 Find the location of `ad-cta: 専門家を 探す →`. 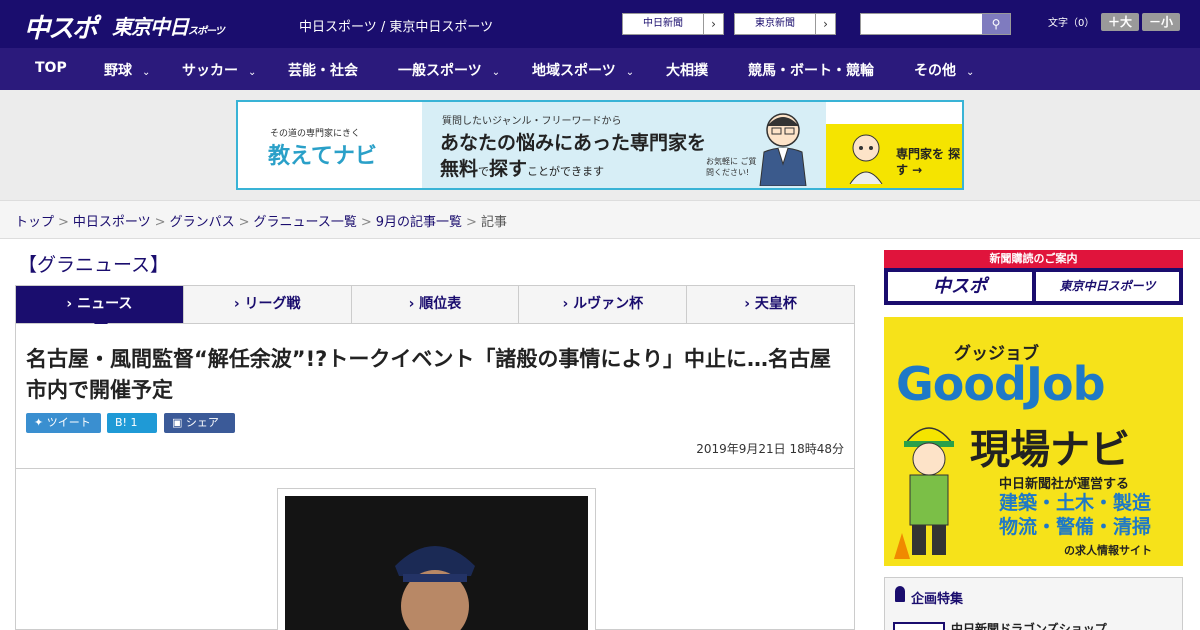

ad-cta: 専門家を 探す → is located at coordinates (894, 156).